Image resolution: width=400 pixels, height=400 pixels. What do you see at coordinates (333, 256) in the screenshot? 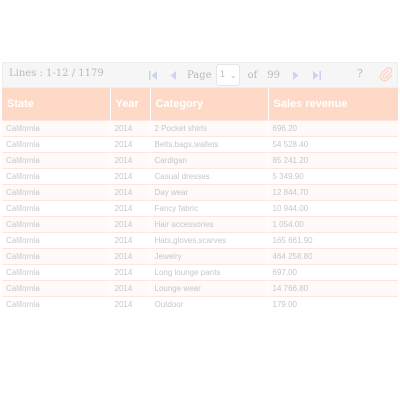
I see `cell-sales-revenue: 464 258.80` at bounding box center [333, 256].